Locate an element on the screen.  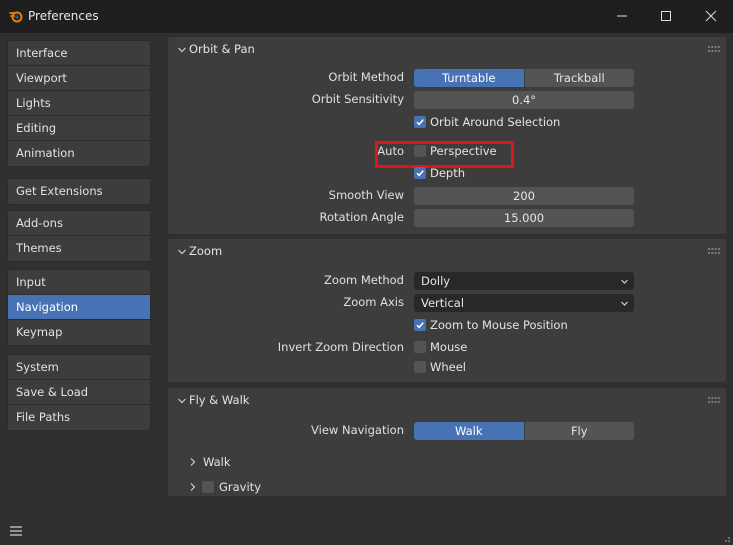
zoom-axis-dropdown: Vertical is located at coordinates (524, 303).